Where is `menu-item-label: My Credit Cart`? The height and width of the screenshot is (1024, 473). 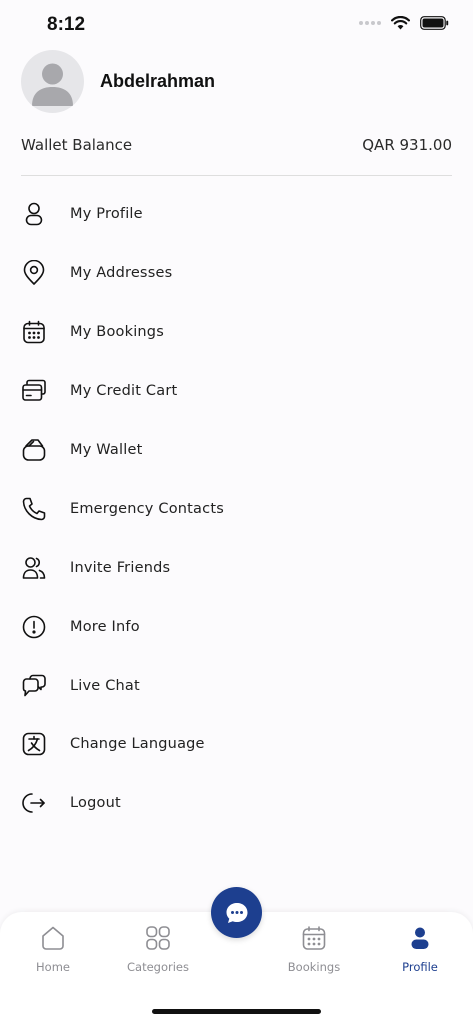 menu-item-label: My Credit Cart is located at coordinates (124, 391).